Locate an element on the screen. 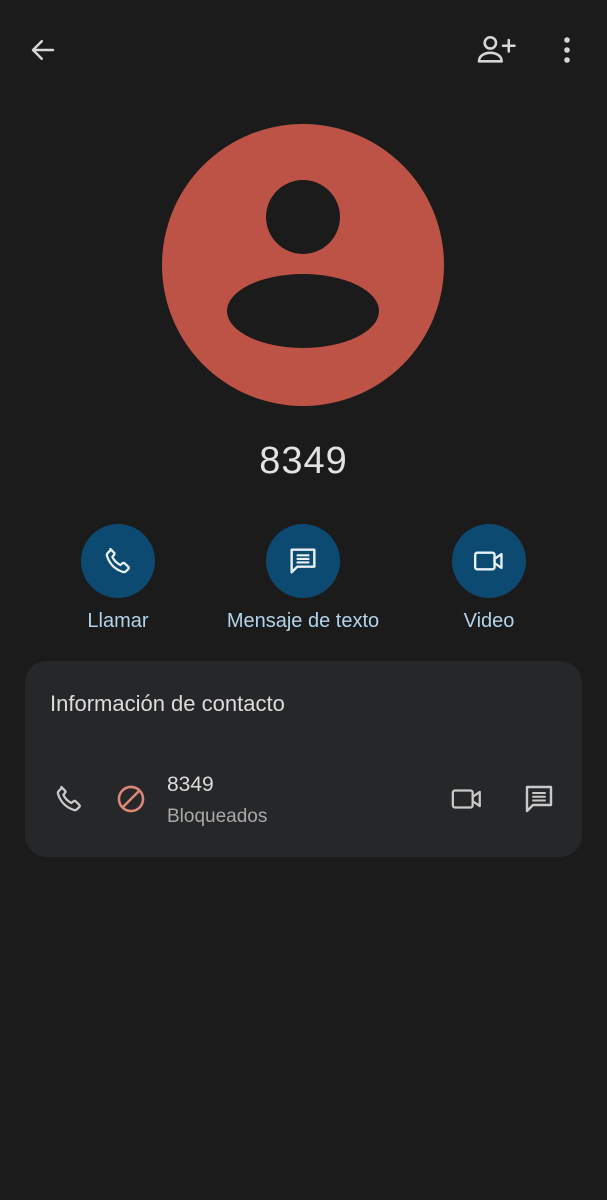  contact-info-card: Información de contacto 8349 Bloqueados is located at coordinates (303, 759).